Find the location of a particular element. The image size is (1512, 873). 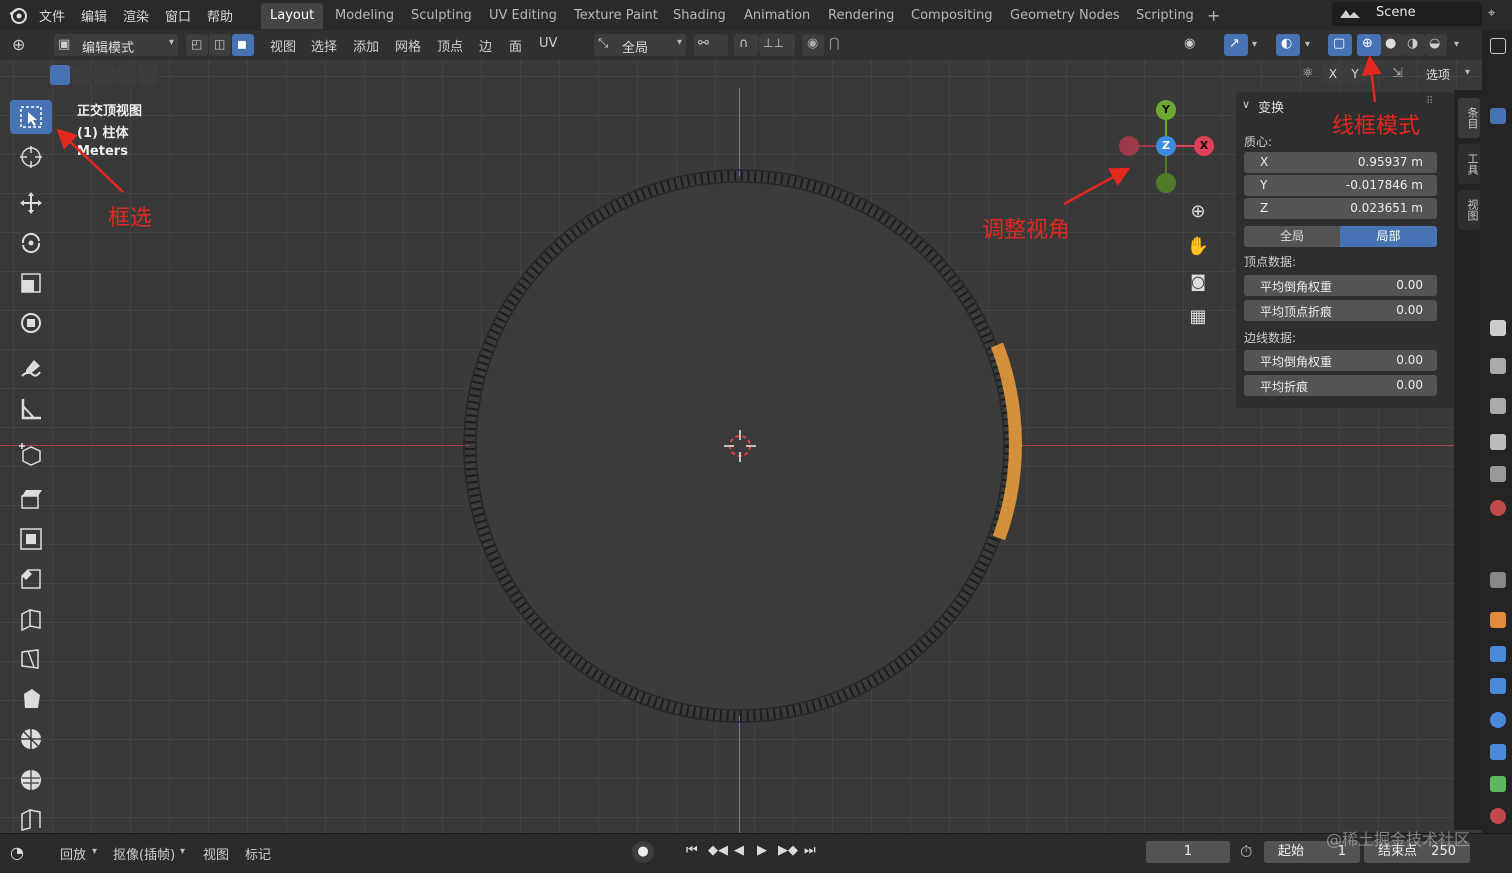

editor-type-button: ⊕ is located at coordinates (27, 45).